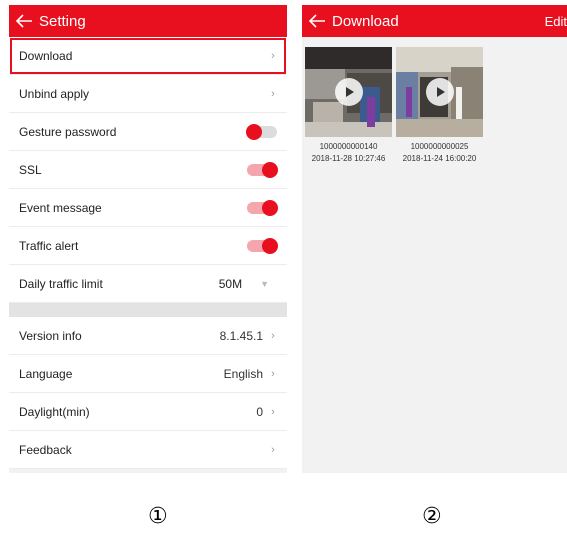  I want to click on row-label: Language, so click(46, 373).